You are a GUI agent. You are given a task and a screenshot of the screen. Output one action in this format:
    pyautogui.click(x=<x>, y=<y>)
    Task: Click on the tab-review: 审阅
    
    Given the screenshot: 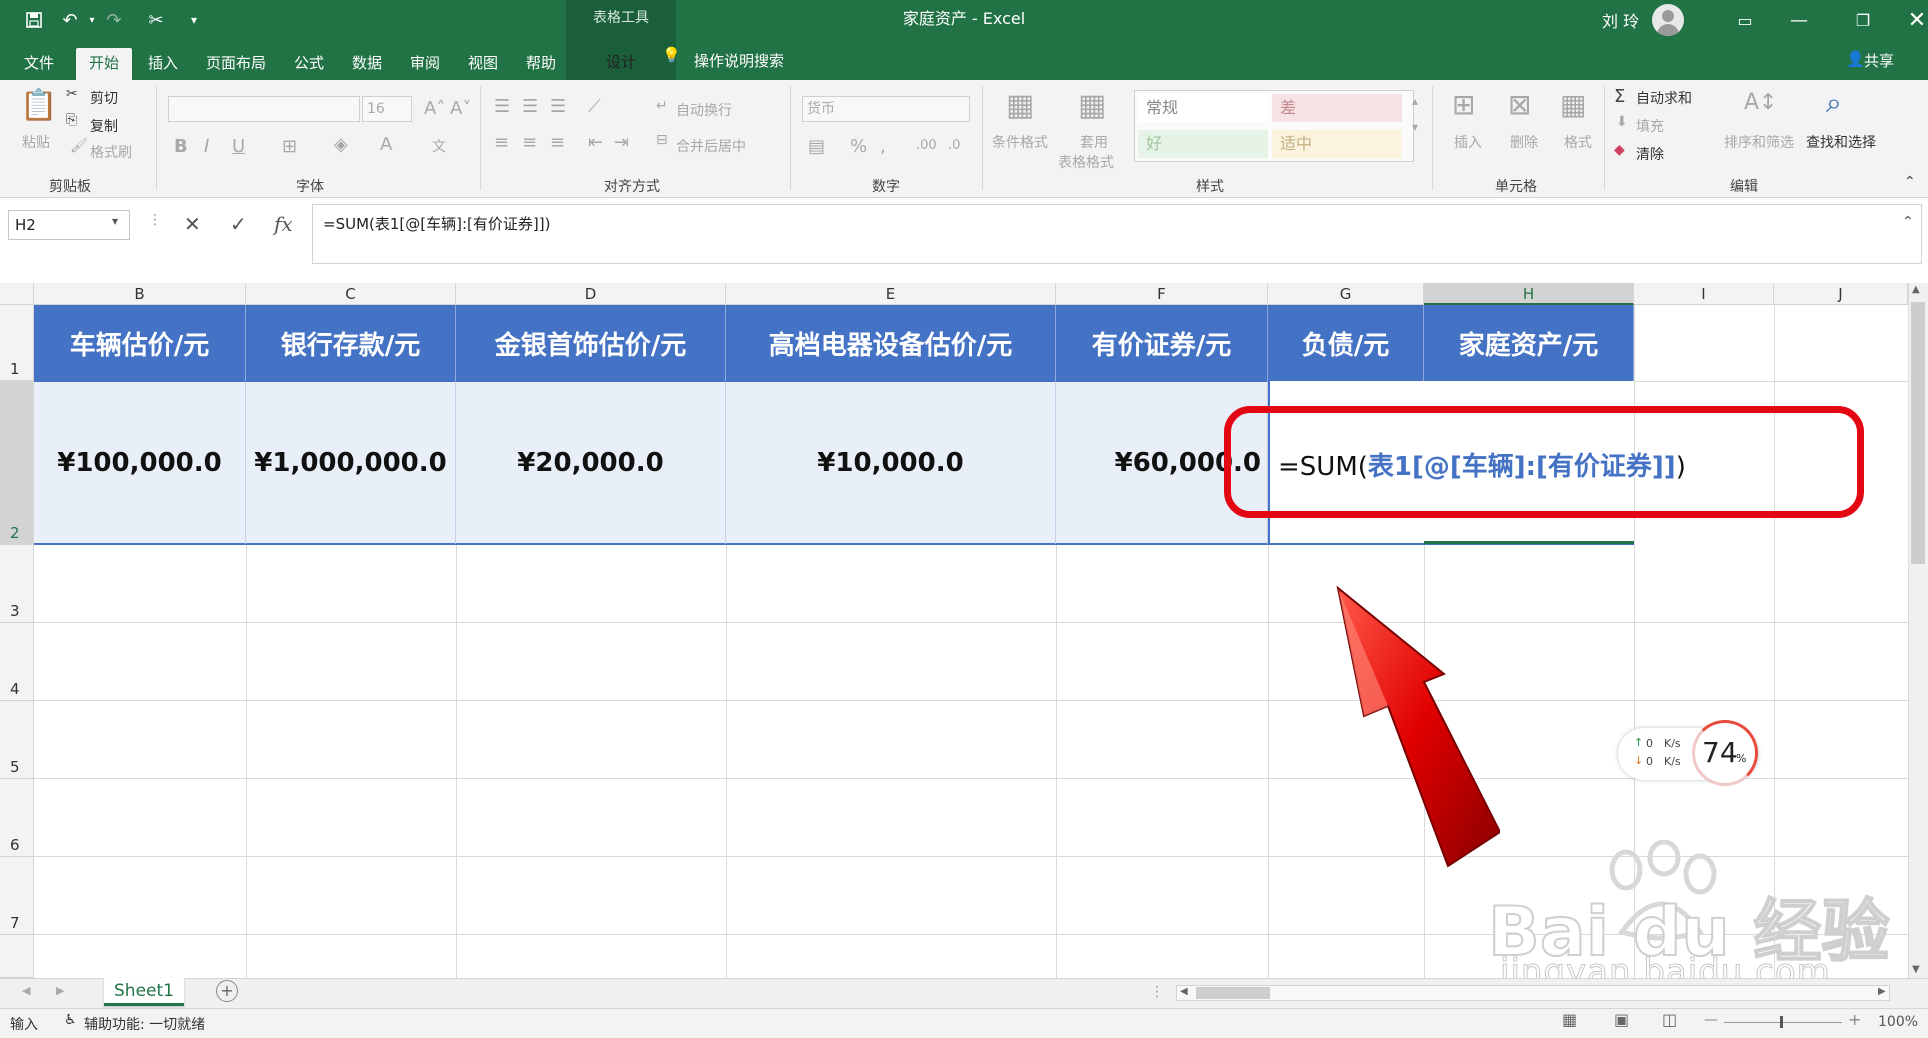 What is the action you would take?
    pyautogui.click(x=425, y=64)
    